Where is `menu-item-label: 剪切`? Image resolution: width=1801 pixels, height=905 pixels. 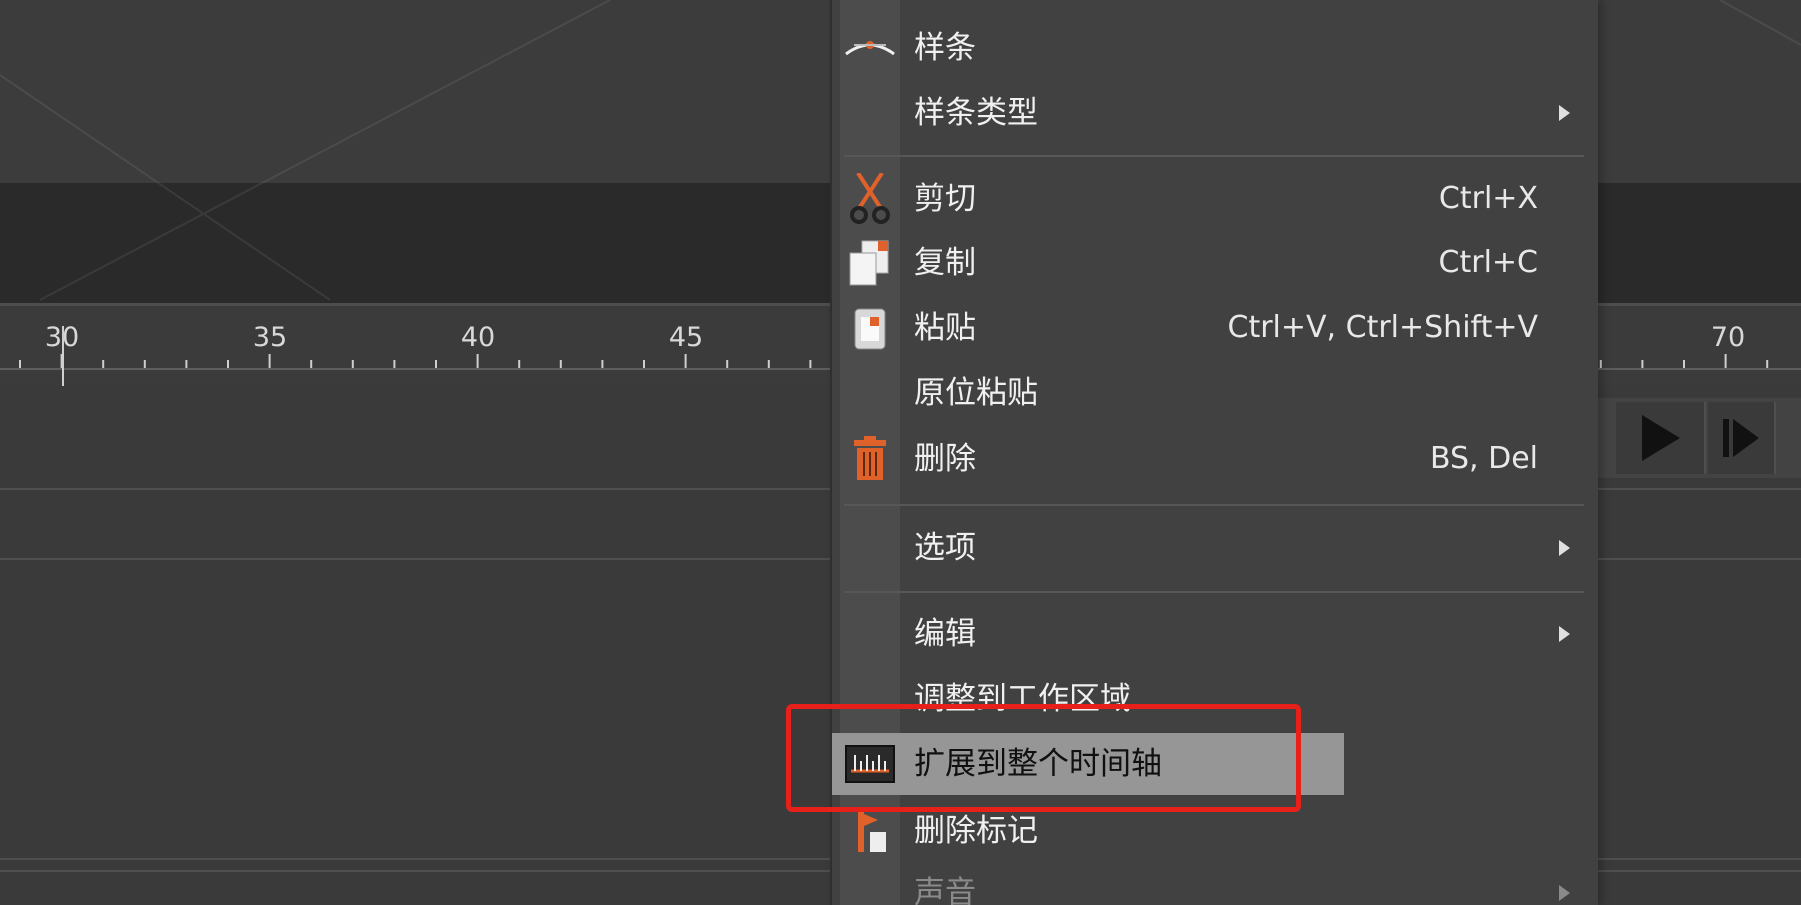
menu-item-label: 剪切 is located at coordinates (945, 199).